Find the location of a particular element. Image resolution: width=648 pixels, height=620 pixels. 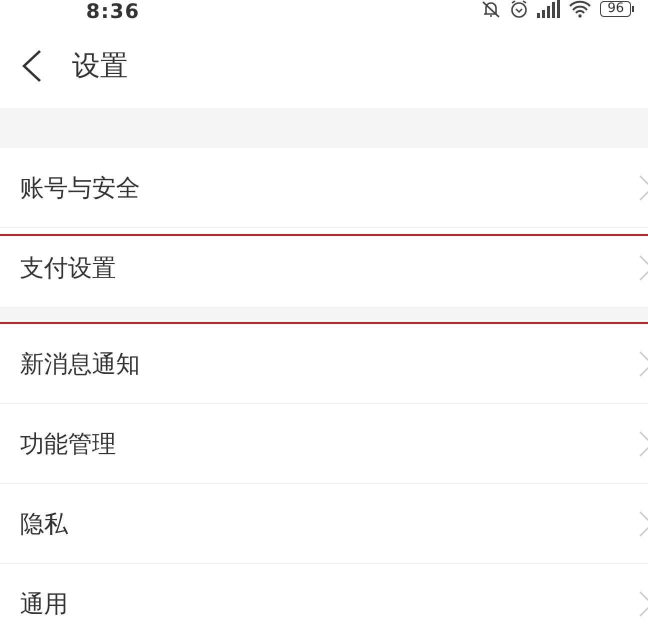

alarm-clock-icon is located at coordinates (519, 9).